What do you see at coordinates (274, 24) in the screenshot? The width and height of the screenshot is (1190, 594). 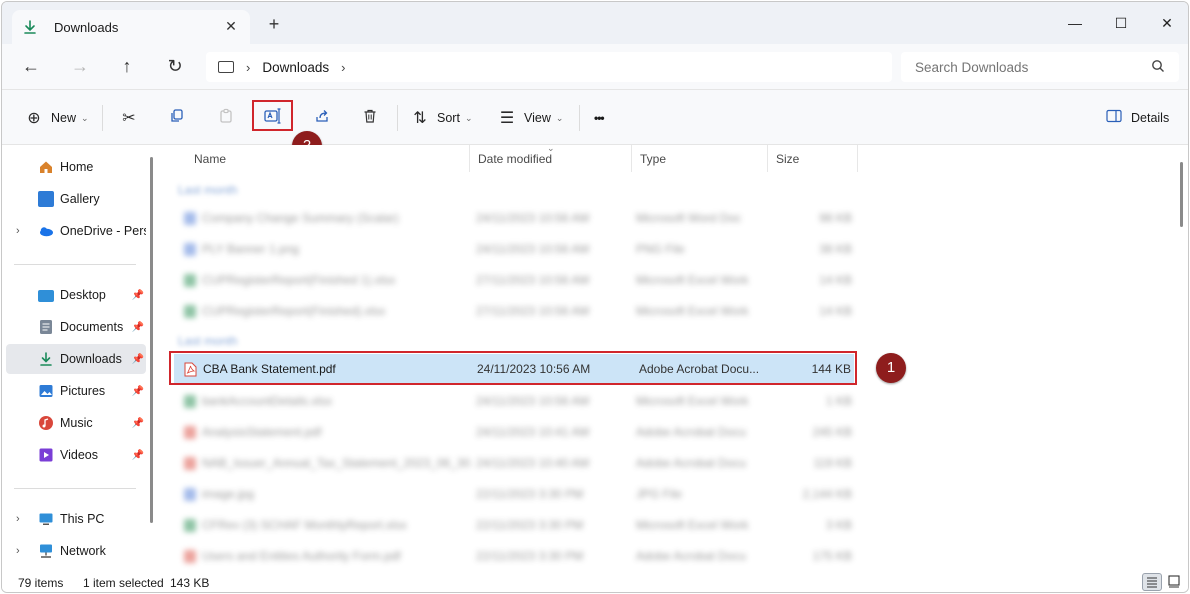 I see `new-tab-button: +` at bounding box center [274, 24].